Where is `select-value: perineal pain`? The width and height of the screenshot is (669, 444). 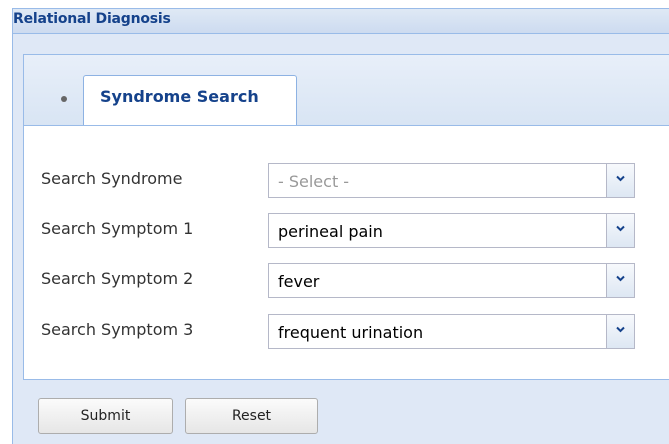
select-value: perineal pain is located at coordinates (330, 231).